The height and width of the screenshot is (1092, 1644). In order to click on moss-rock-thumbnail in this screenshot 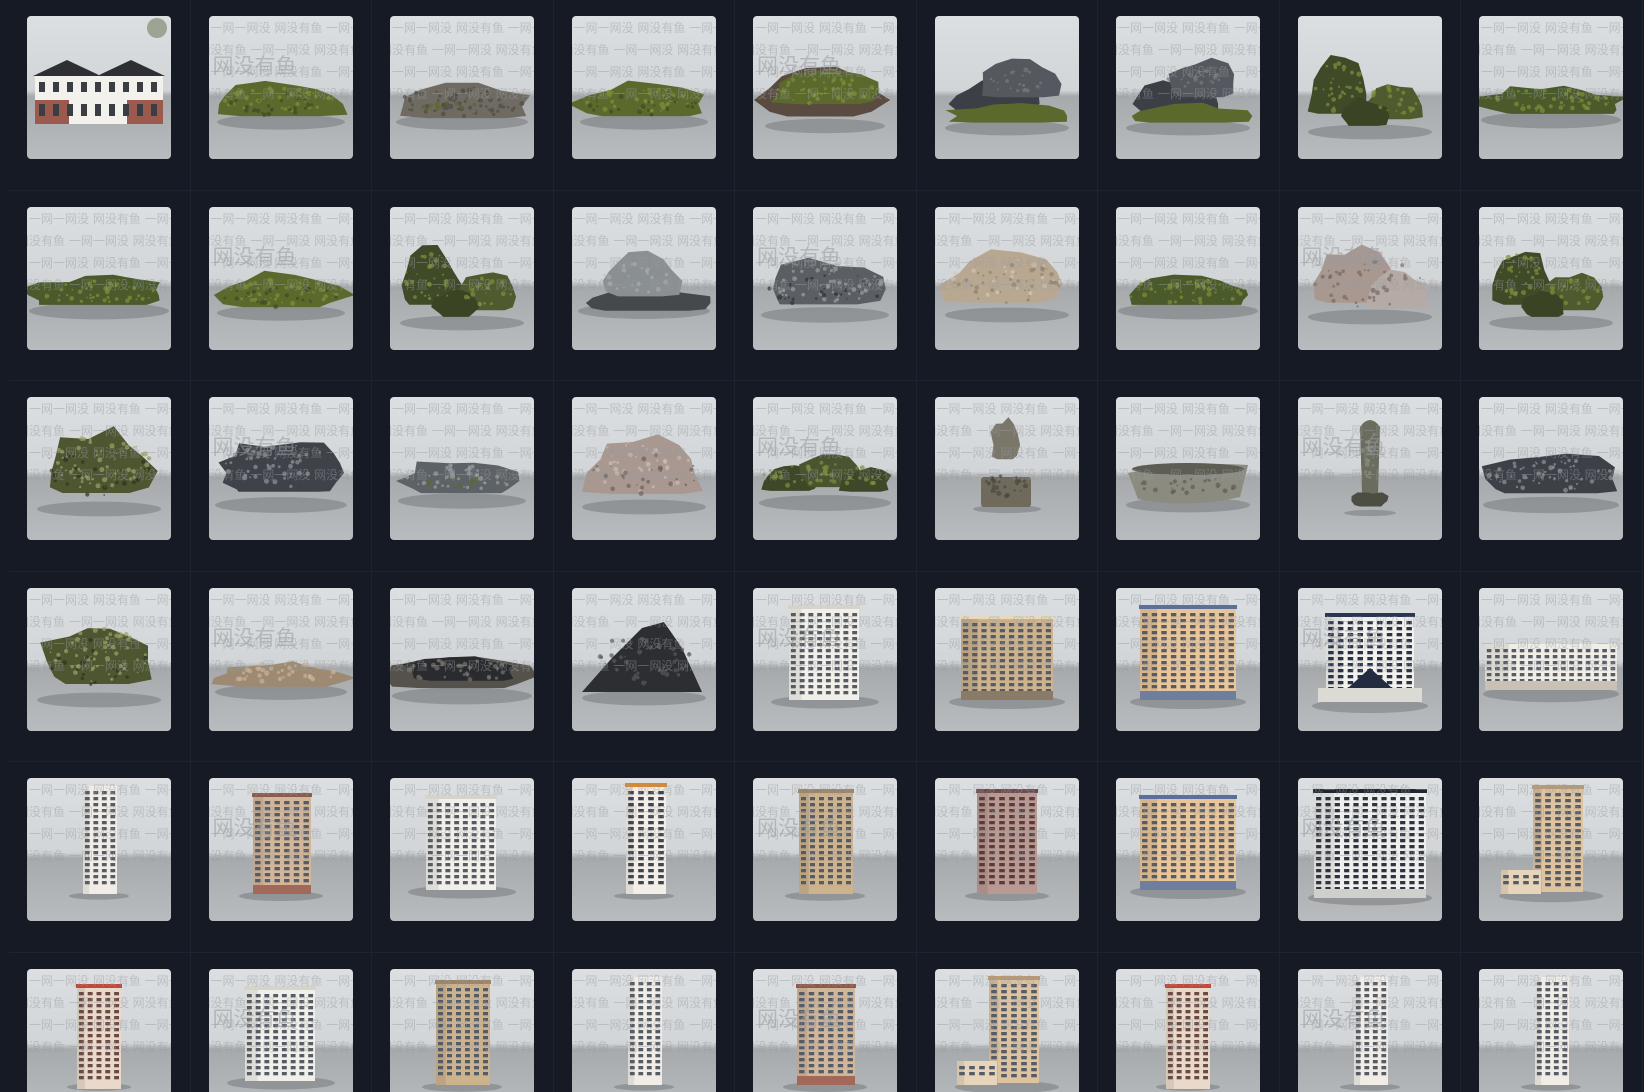, I will do `click(1369, 87)`.